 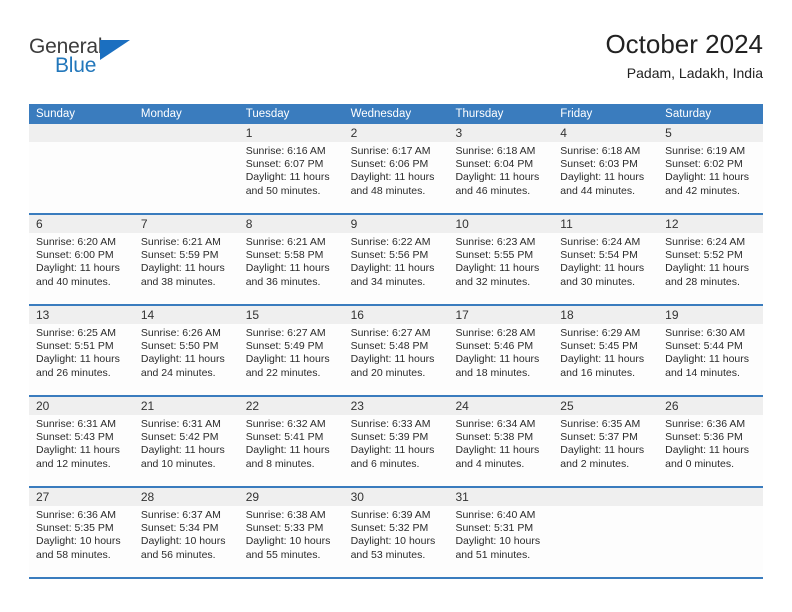 What do you see at coordinates (500, 315) in the screenshot?
I see `day-number-17: 17` at bounding box center [500, 315].